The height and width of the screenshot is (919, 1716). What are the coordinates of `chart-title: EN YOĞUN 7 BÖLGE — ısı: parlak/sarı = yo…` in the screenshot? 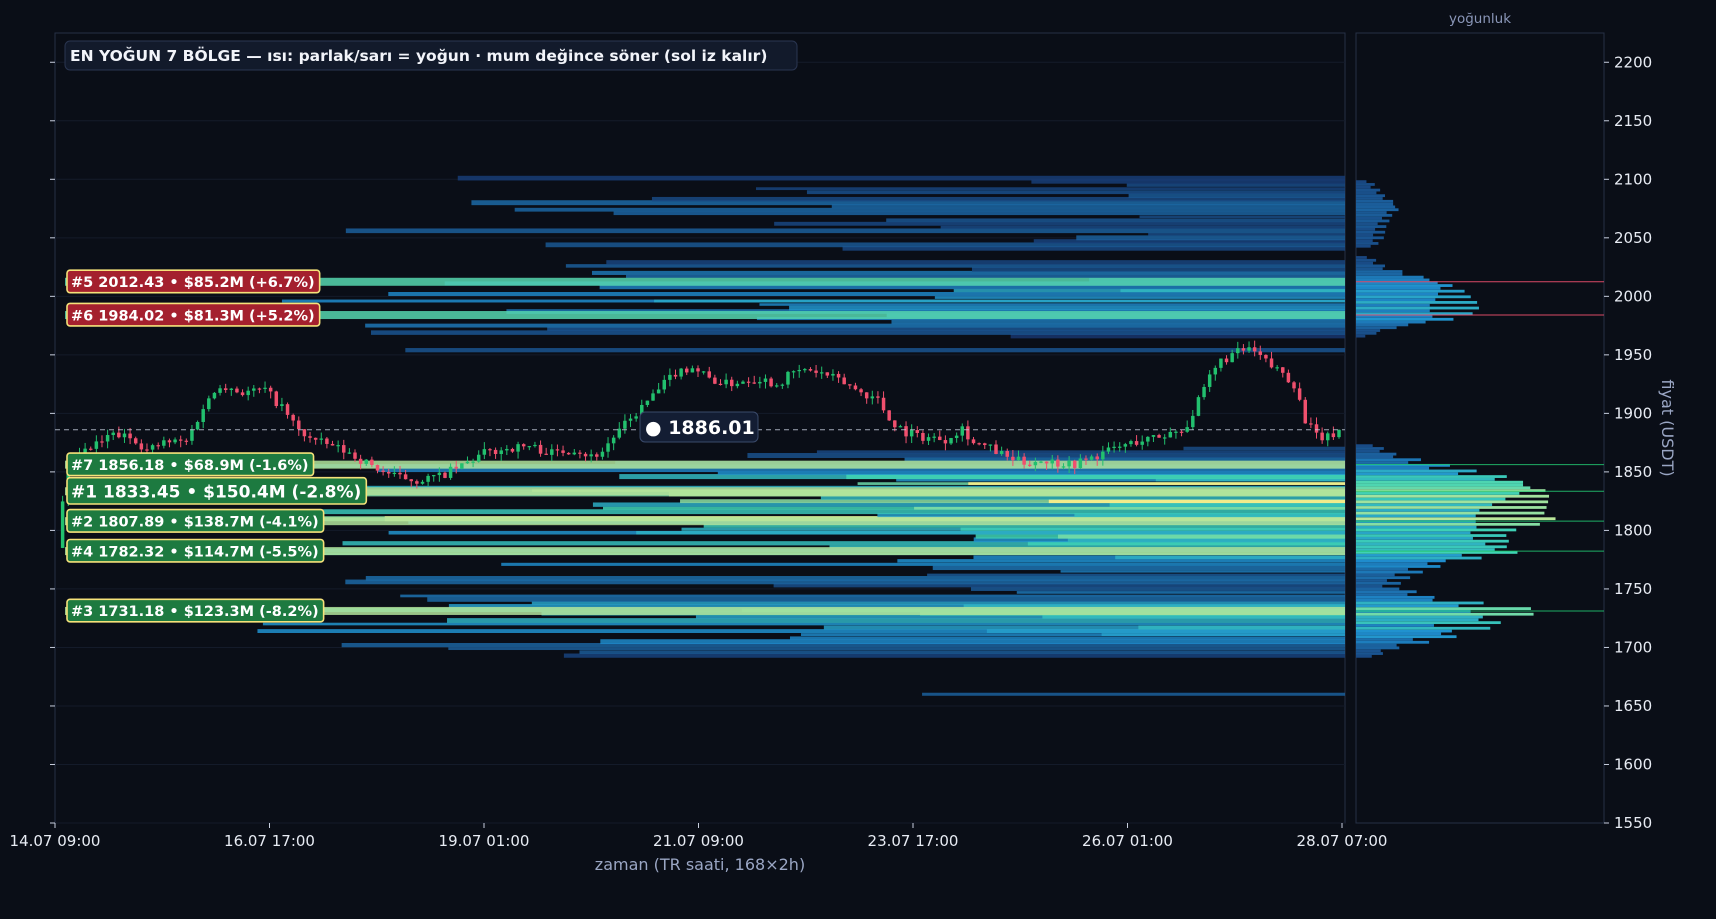 It's located at (418, 55).